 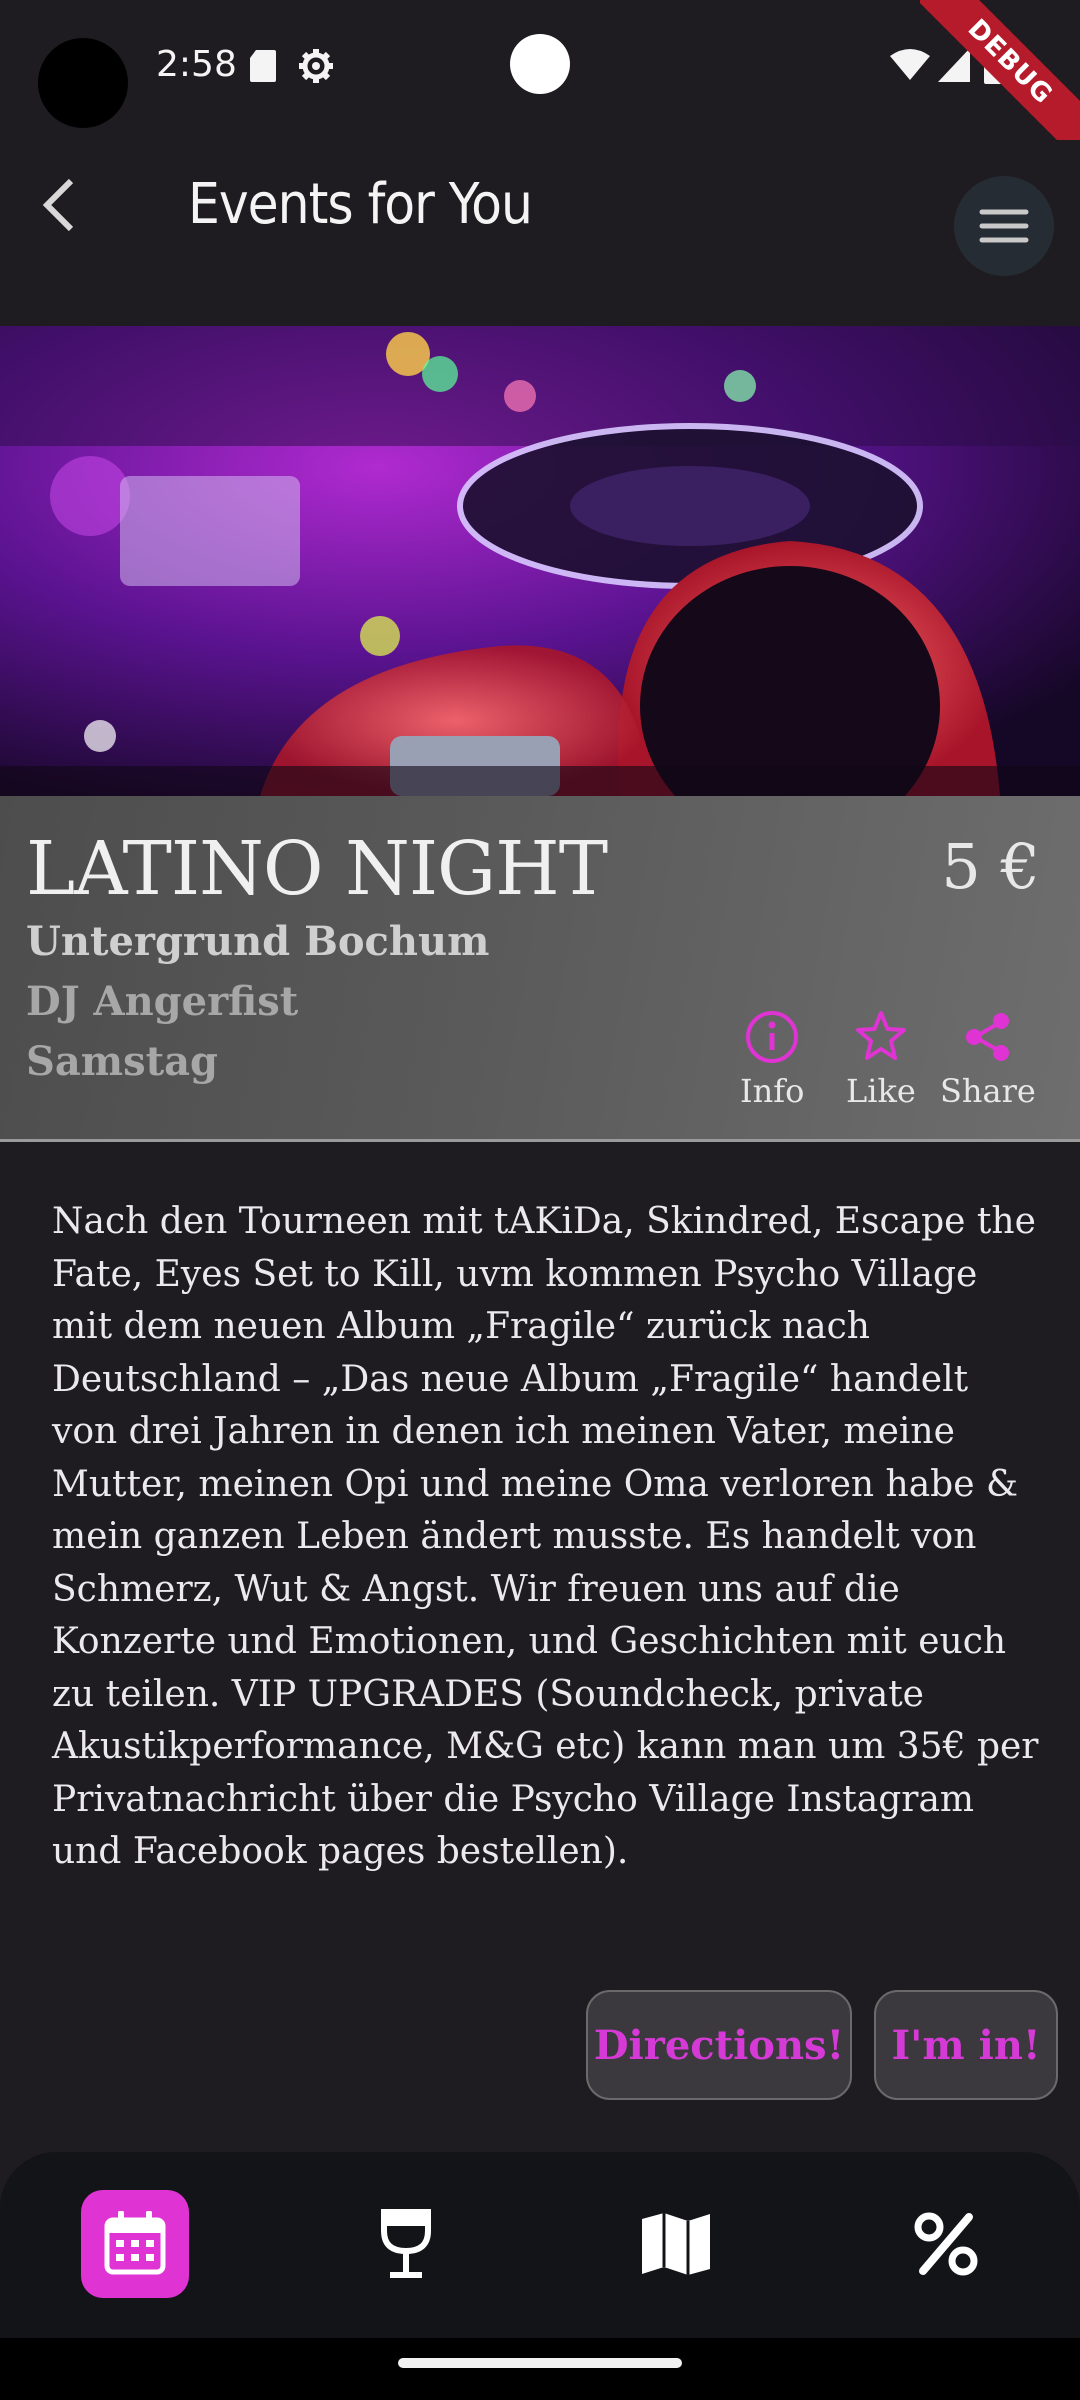 I want to click on map-icon, so click(x=676, y=2244).